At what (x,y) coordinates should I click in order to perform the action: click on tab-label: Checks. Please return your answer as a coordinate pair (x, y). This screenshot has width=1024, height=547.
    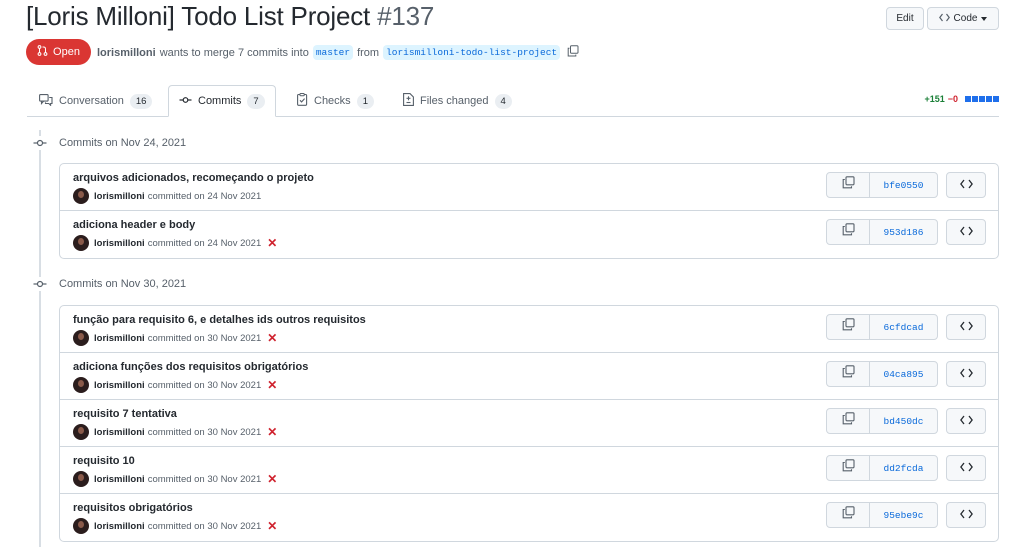
    Looking at the image, I should click on (332, 101).